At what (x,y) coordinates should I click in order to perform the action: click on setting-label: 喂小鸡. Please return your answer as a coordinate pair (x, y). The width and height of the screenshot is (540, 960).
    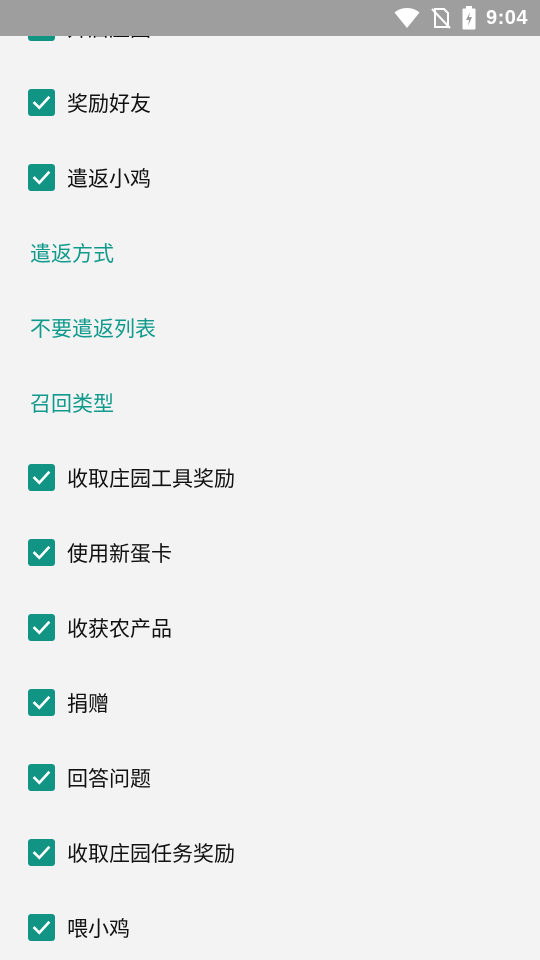
    Looking at the image, I should click on (98, 928).